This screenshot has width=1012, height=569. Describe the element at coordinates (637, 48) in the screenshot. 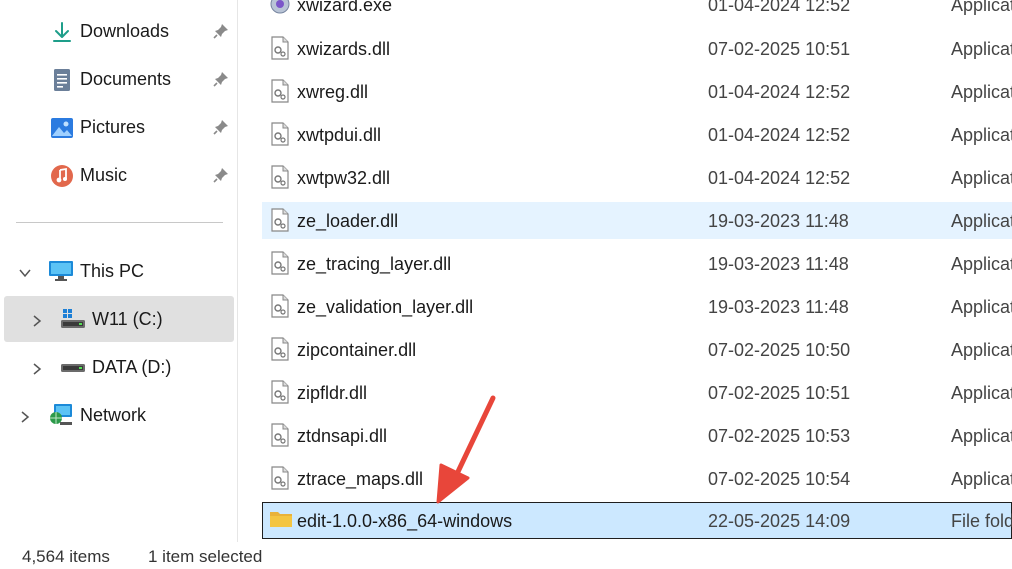

I see `file-row: xwizards.dll 07-02-2025 10:51 Applicat` at that location.